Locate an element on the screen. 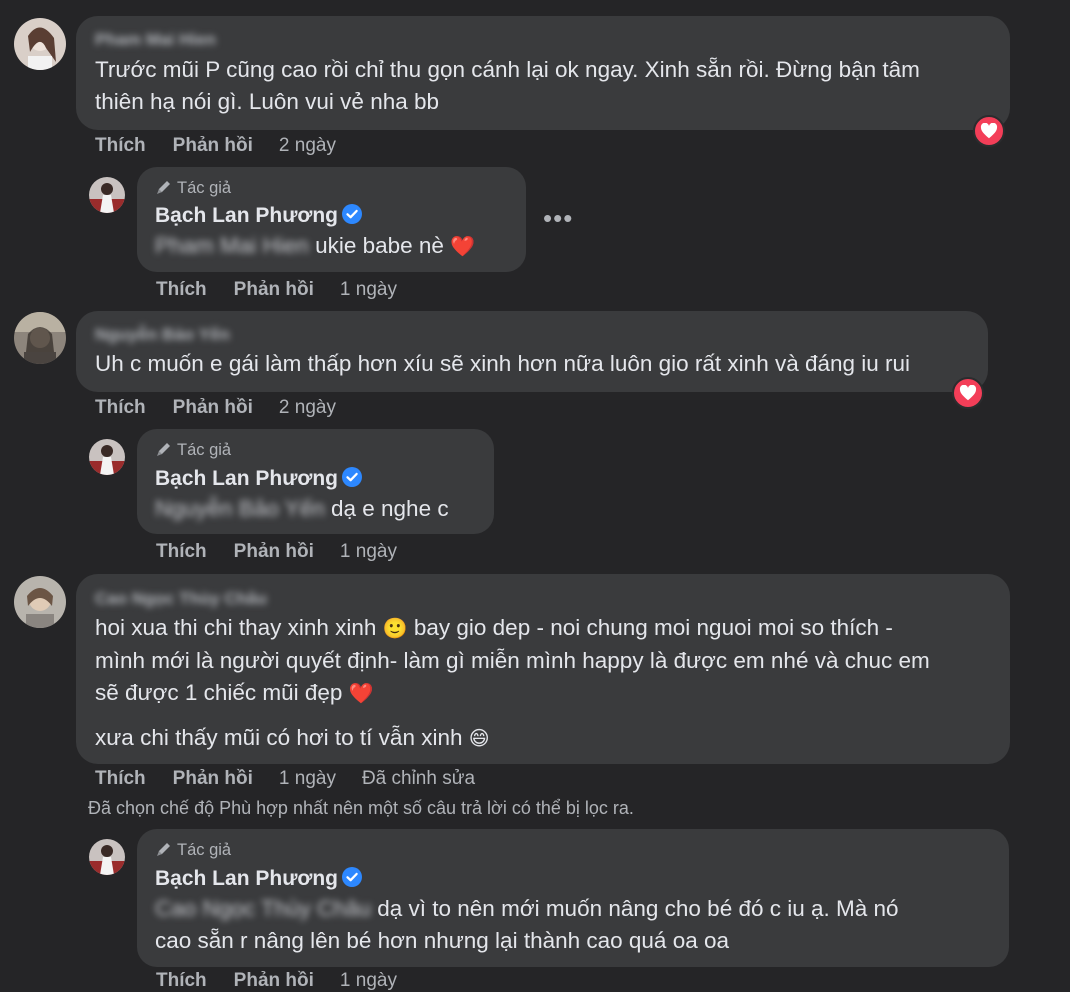 The height and width of the screenshot is (992, 1070). comment-actions: Thích Phản hồi 1 ngày Đã chỉnh sửa is located at coordinates (285, 779).